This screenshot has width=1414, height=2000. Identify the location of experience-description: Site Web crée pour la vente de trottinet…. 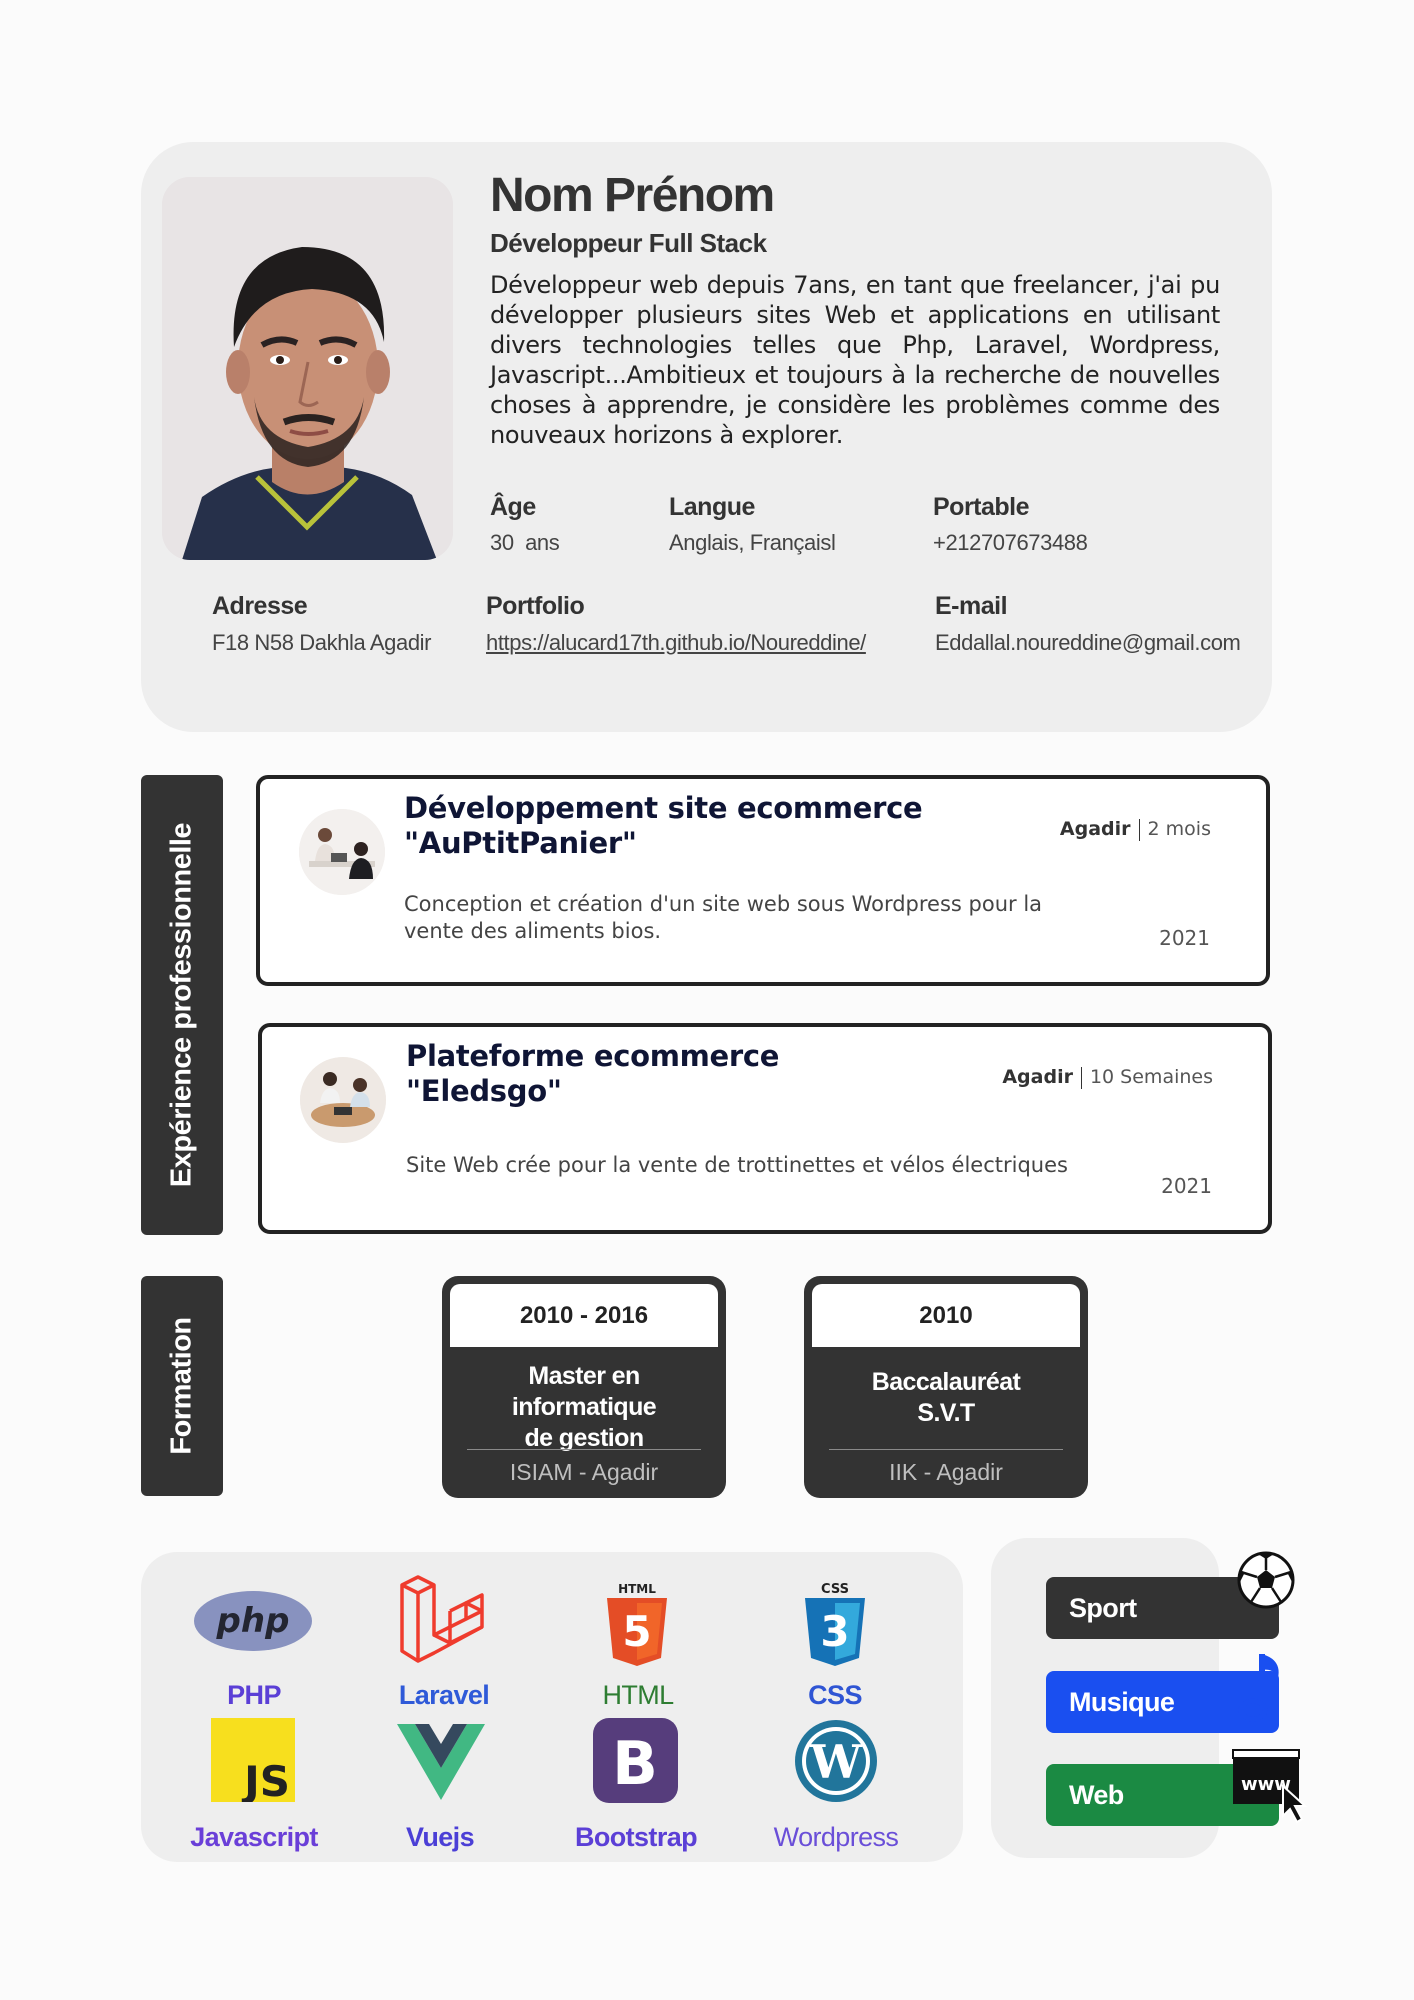
(737, 1165).